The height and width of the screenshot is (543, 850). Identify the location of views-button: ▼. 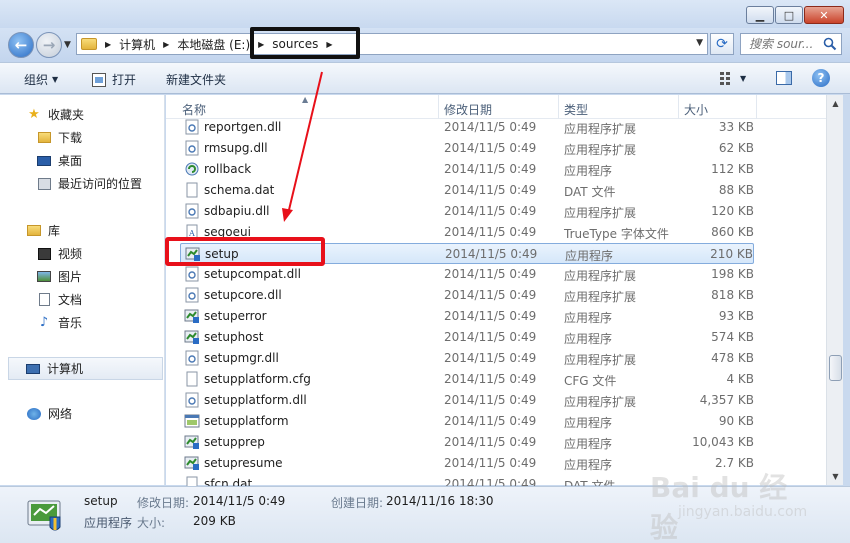
(733, 78).